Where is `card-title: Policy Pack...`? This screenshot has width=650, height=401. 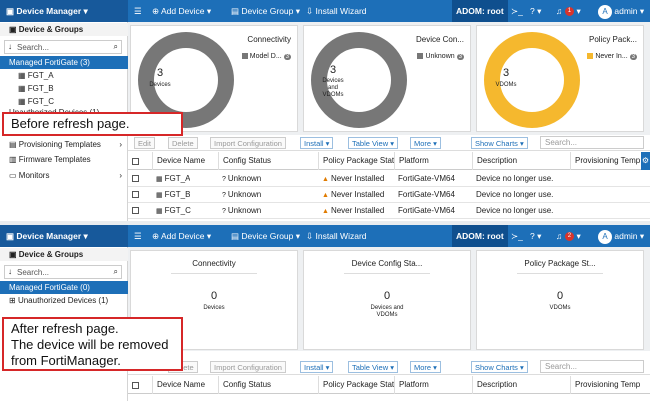
card-title: Policy Pack... is located at coordinates (612, 39).